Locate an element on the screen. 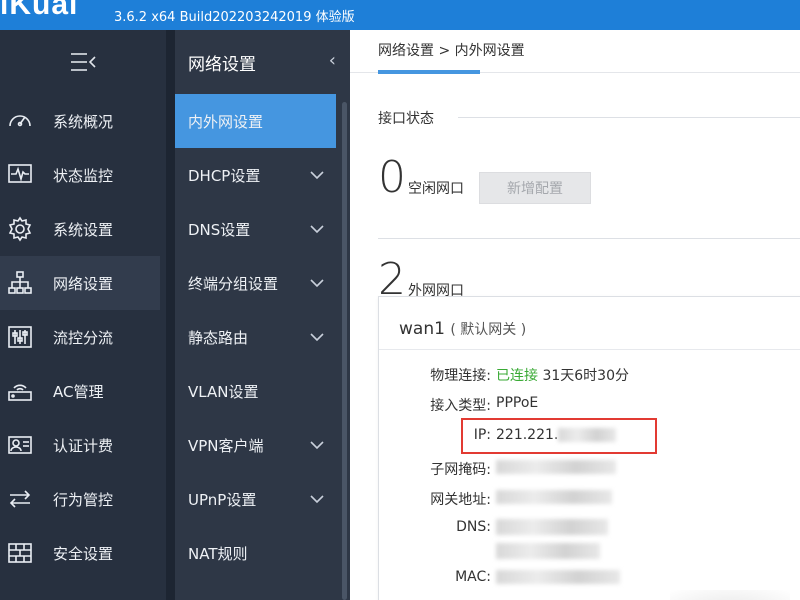 This screenshot has width=800, height=600. sidebar-item-label: 行为管控 is located at coordinates (83, 499).